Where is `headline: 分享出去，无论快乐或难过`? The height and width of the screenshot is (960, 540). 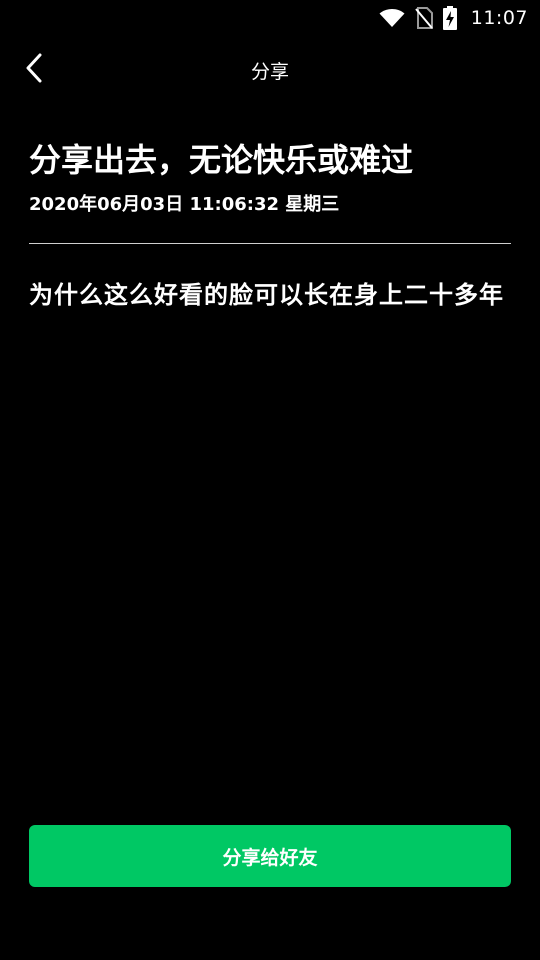
headline: 分享出去，无论快乐或难过 is located at coordinates (221, 160).